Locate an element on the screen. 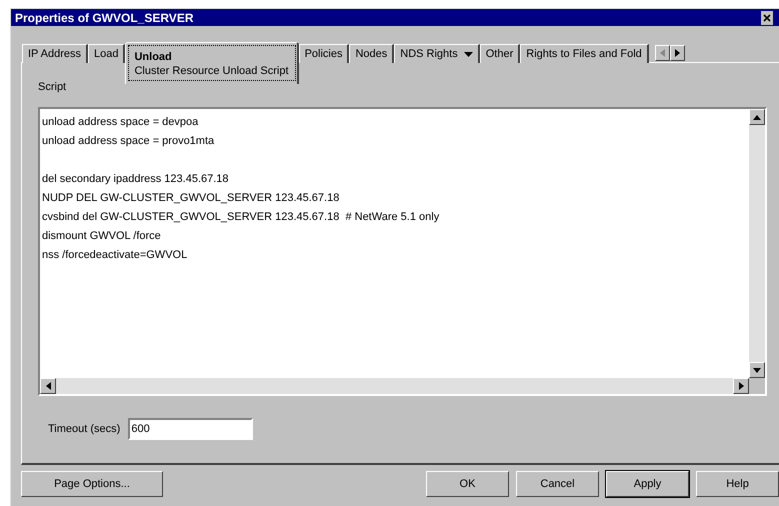 The image size is (779, 506). tab: Policies is located at coordinates (324, 53).